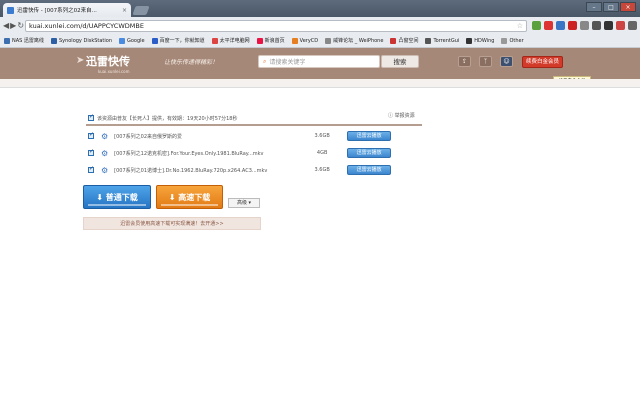 The image size is (640, 400). I want to click on report-link: ⓘ 举报资源, so click(401, 115).